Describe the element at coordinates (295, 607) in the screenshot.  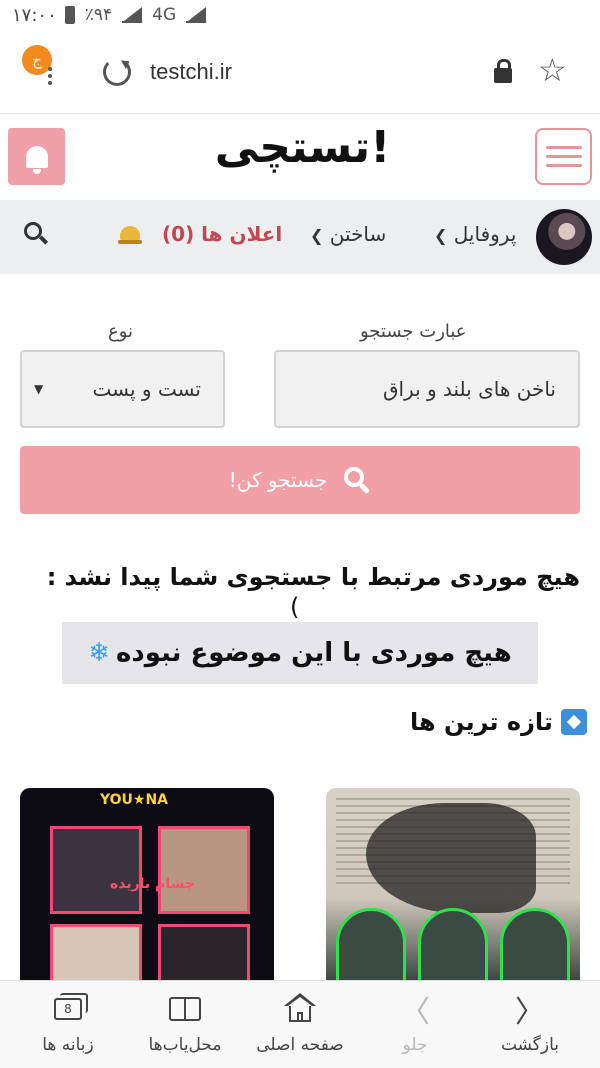
I see `no-results-tail: (` at that location.